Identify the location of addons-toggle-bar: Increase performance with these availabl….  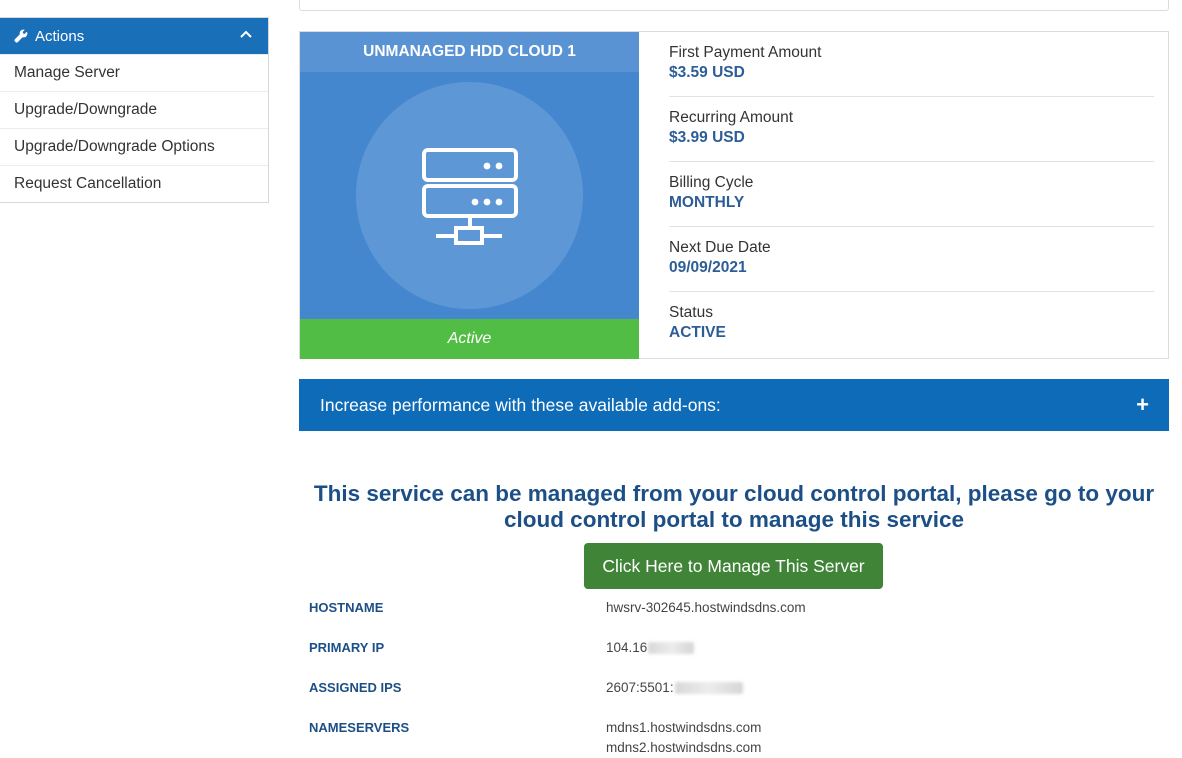
(734, 405).